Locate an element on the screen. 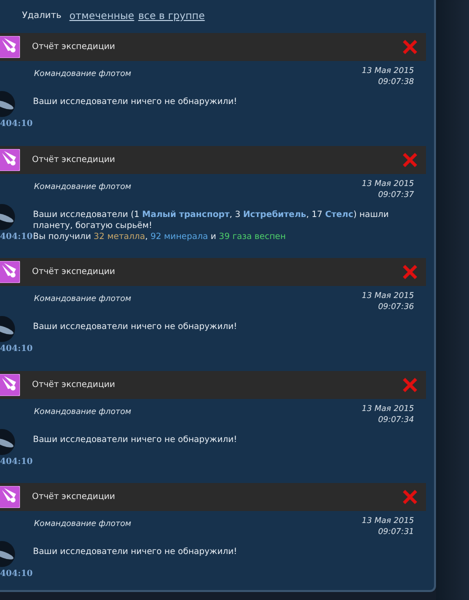 This screenshot has width=469, height=600. message-text: Ваши исследователи (1 Малый транспорт, 3 Истребитель, 17 Стелс) нашли планету, богатую сырьём! is located at coordinates (211, 221).